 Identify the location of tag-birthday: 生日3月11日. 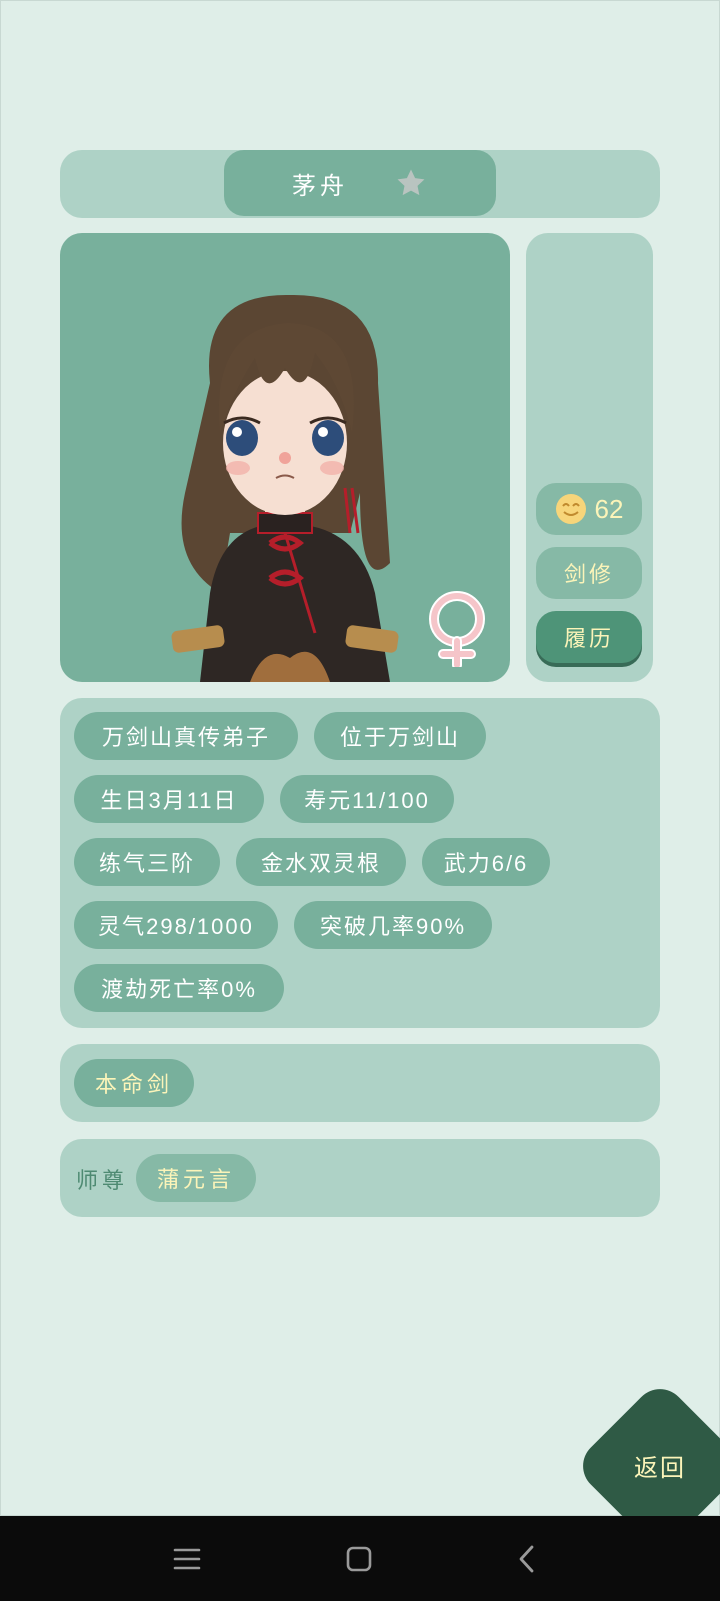
(169, 799).